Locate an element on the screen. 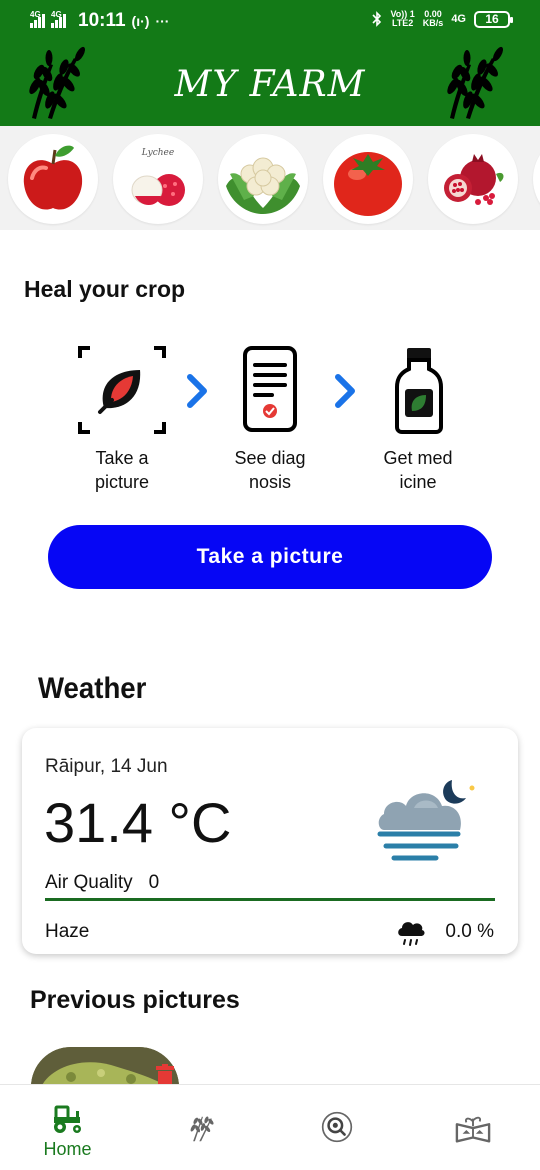  network-type: 4G is located at coordinates (458, 19).